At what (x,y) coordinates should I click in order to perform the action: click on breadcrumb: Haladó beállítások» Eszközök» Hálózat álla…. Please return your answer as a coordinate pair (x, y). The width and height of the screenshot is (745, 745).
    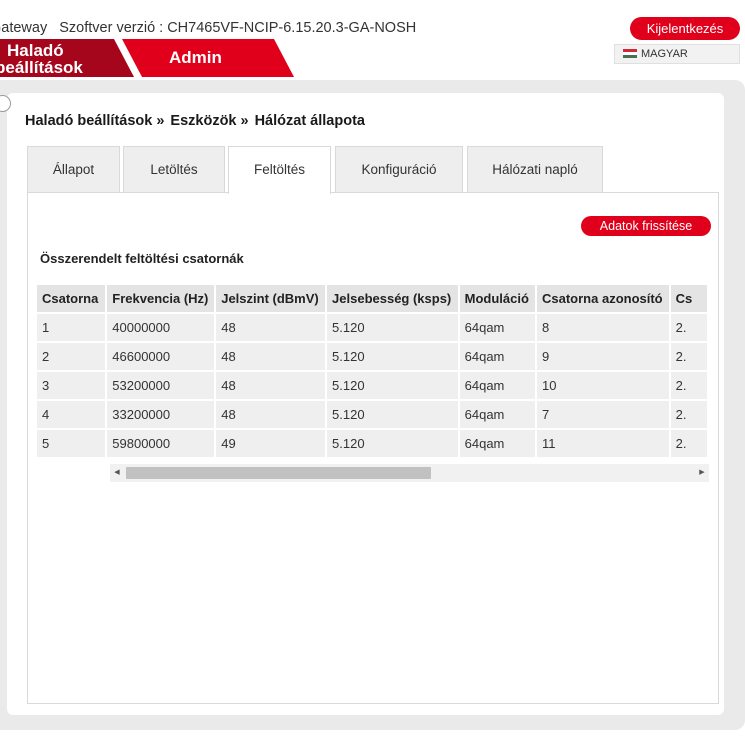
    Looking at the image, I should click on (195, 121).